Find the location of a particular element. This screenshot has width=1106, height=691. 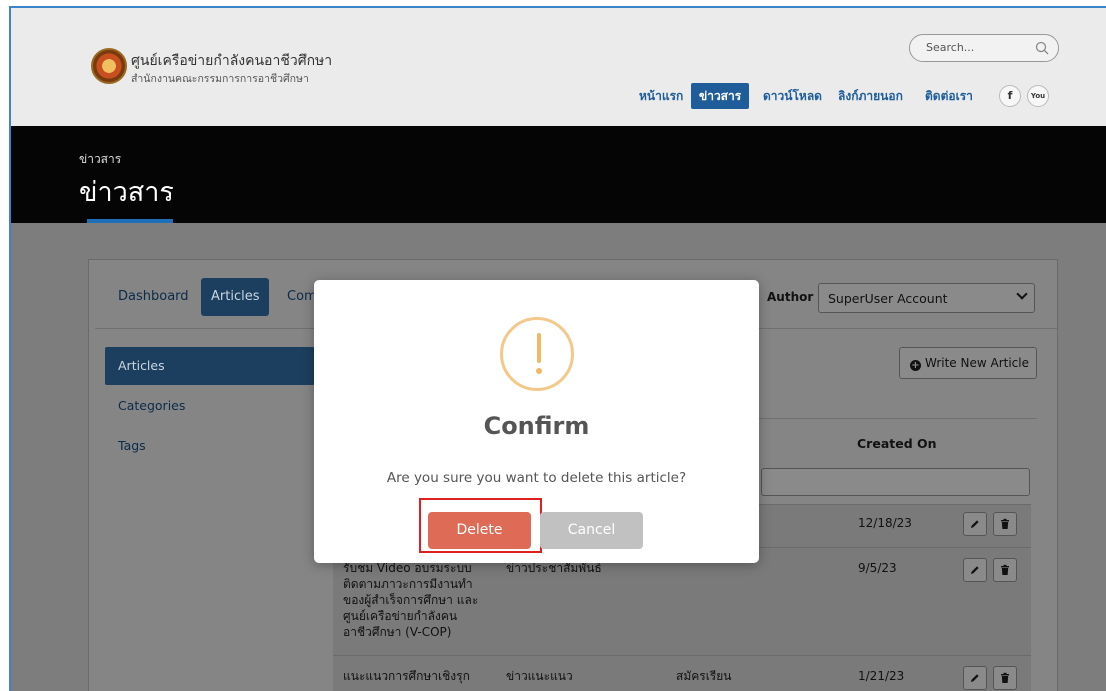

row-status: สมัครเรียน is located at coordinates (704, 676).